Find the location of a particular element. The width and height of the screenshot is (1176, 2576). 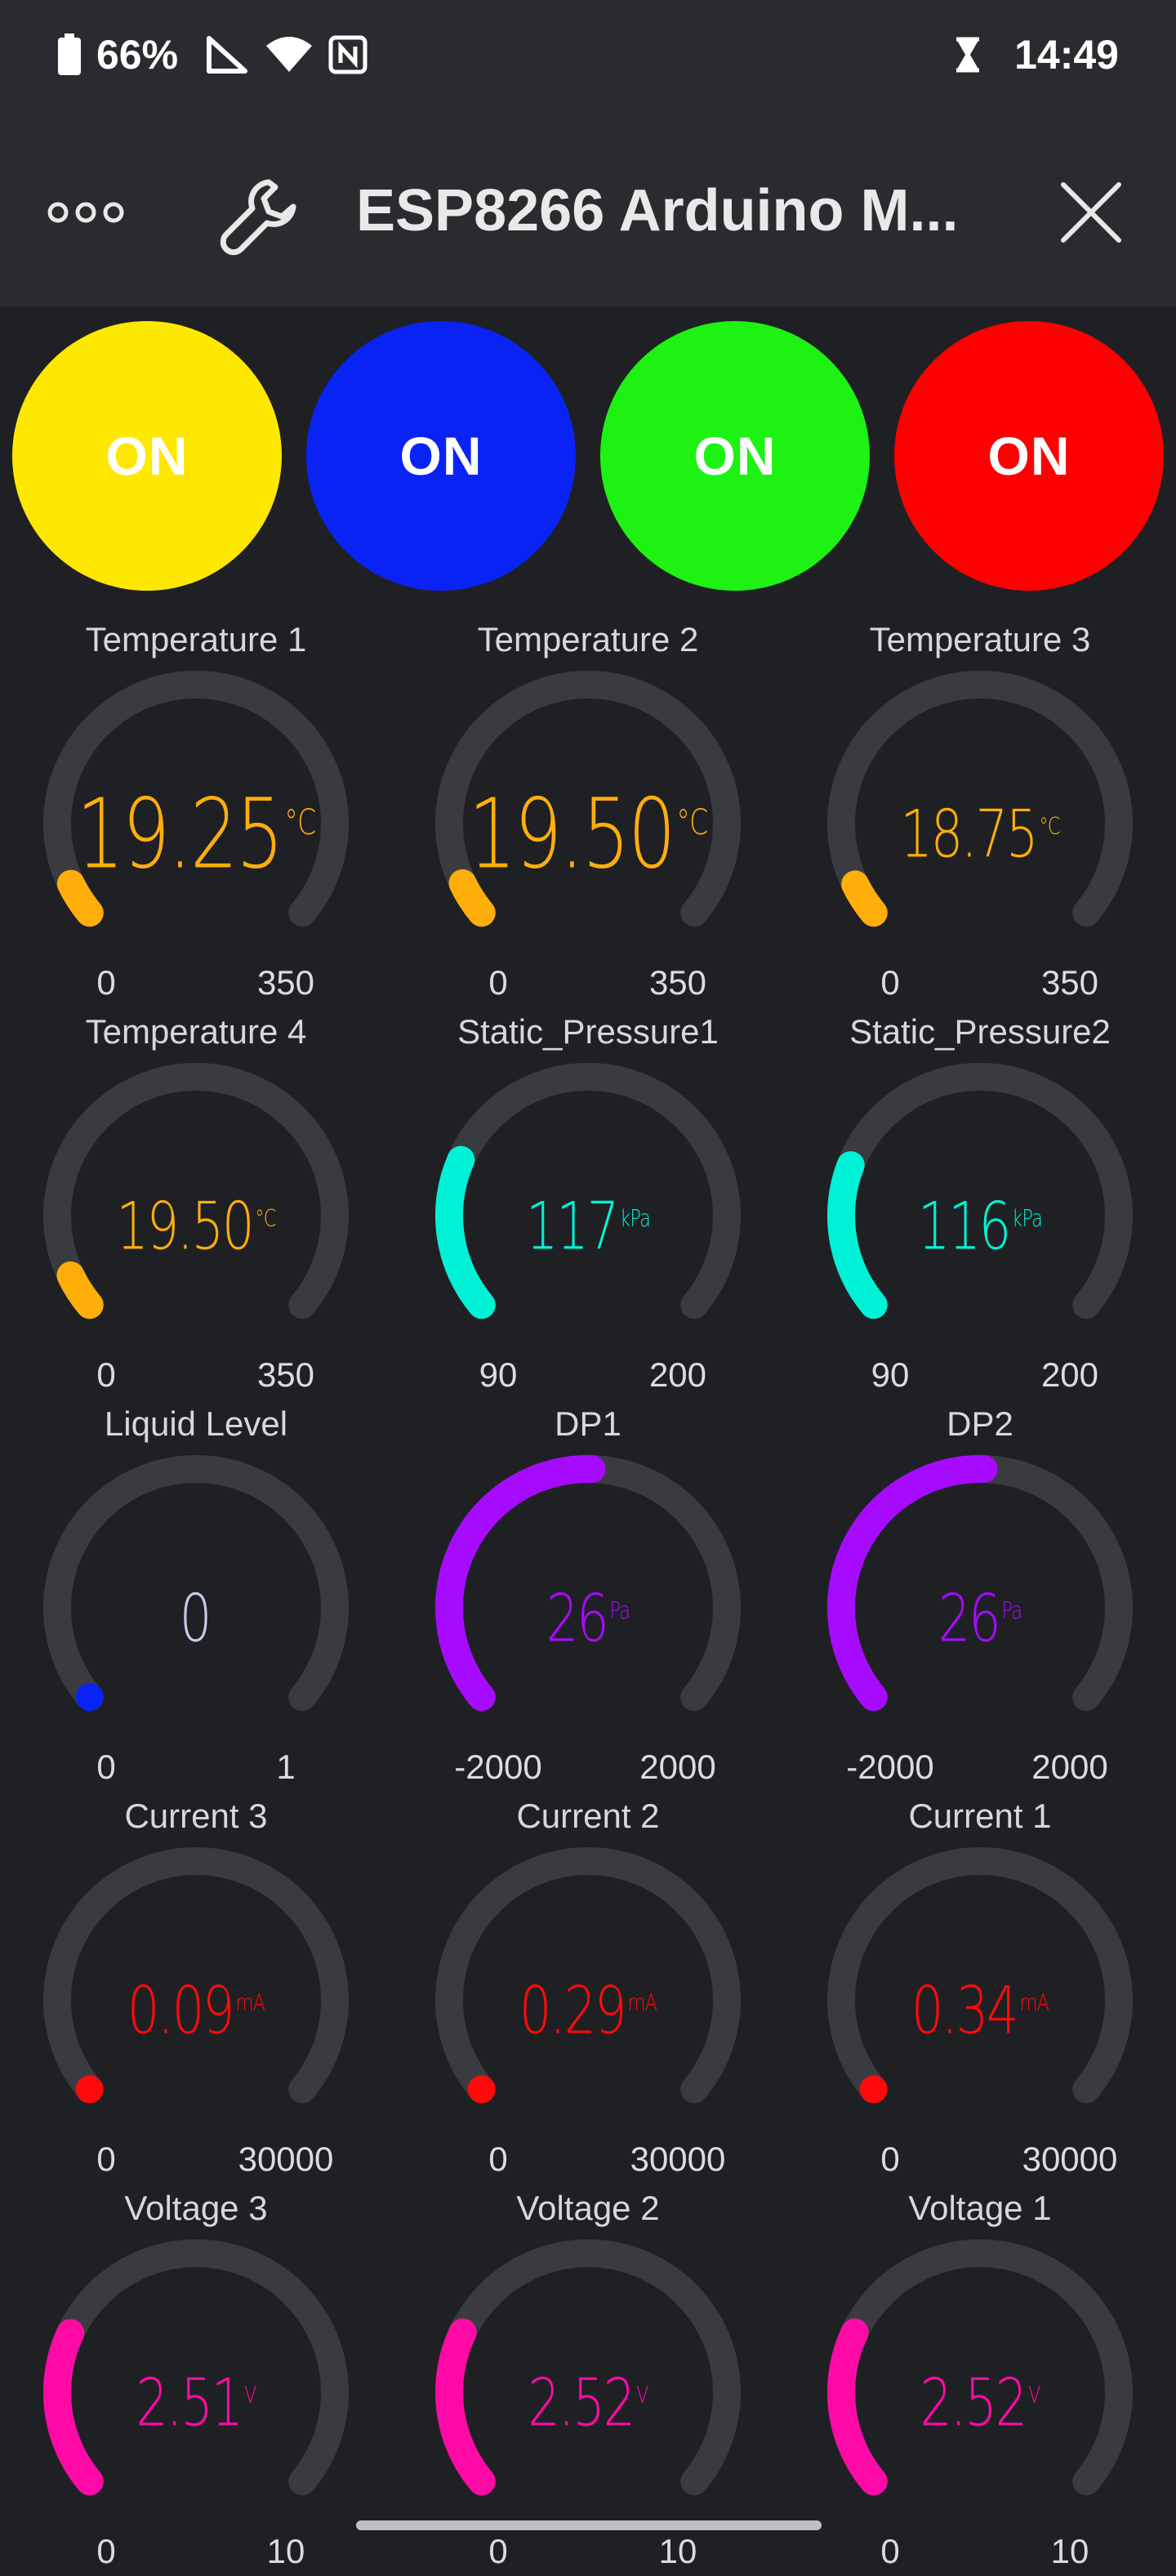

settings-button is located at coordinates (259, 217).